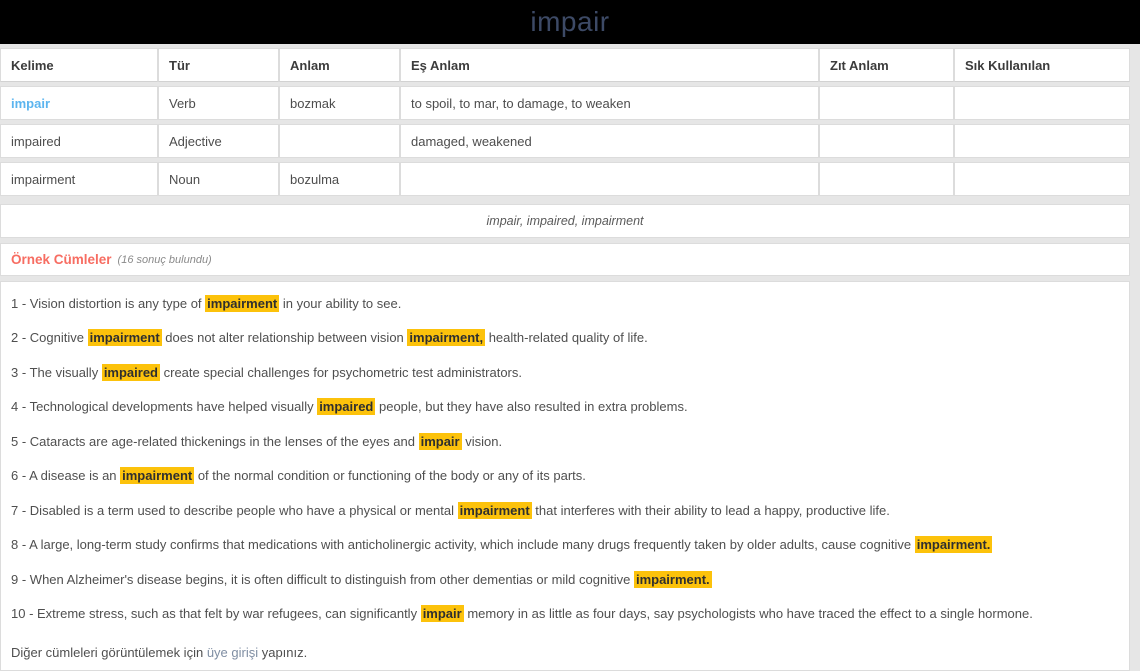  I want to click on cell-es-anlam: to spoil, to mar, to damage, to weaken, so click(609, 103).